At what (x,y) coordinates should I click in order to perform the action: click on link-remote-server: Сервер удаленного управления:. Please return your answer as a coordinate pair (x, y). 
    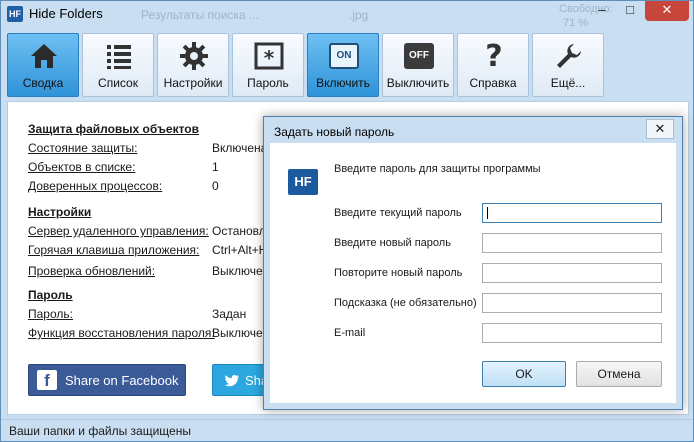
    Looking at the image, I should click on (118, 231).